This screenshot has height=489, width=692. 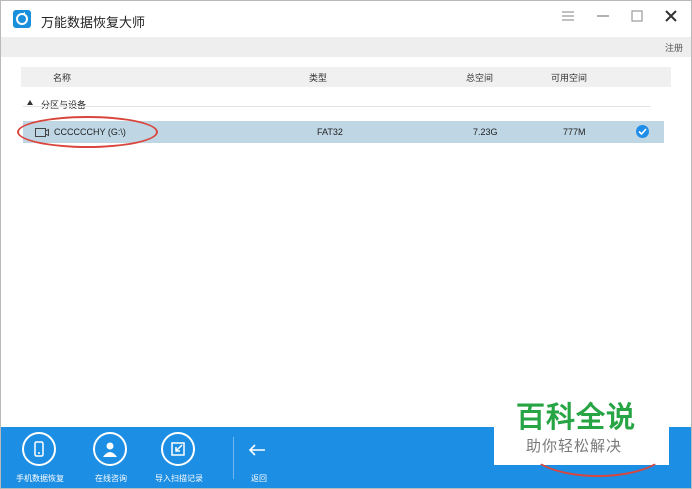 What do you see at coordinates (569, 77) in the screenshot?
I see `column-header-free: 可用空间` at bounding box center [569, 77].